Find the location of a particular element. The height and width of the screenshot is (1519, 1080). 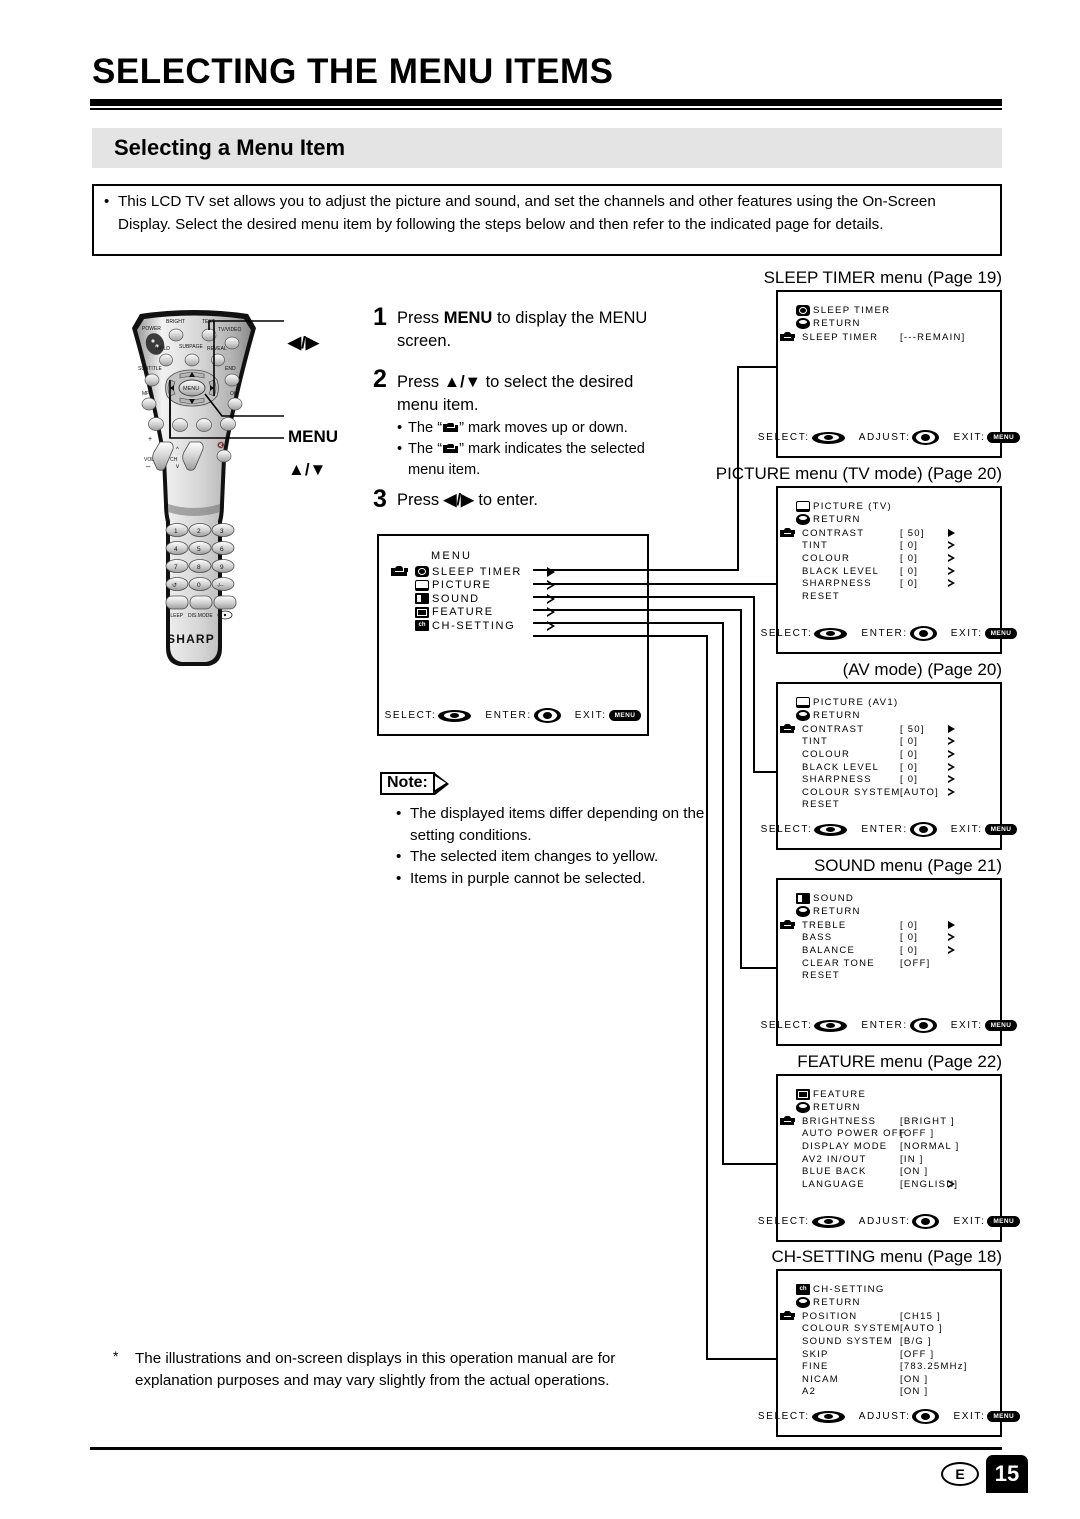

osd-row-clear-tone: CLEAR TONE [OFF] is located at coordinates (890, 963).